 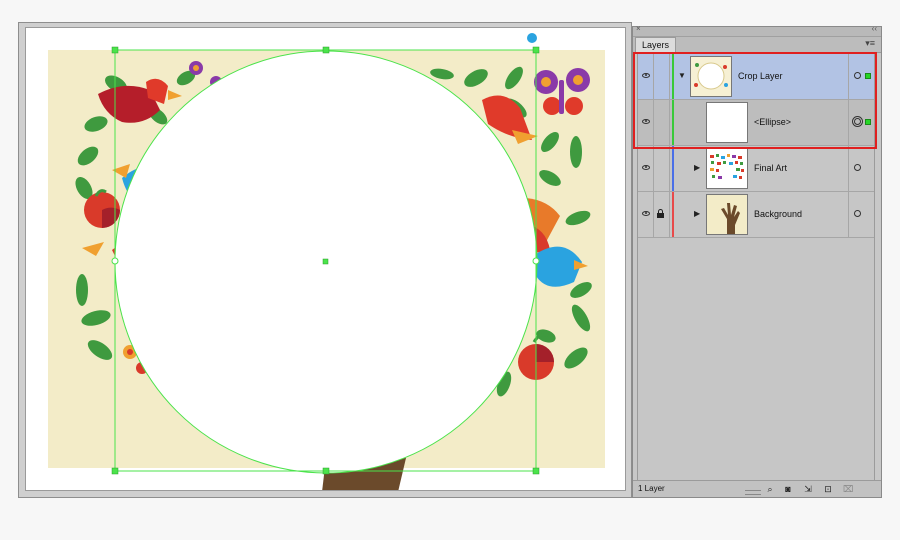 What do you see at coordinates (757, 30) in the screenshot?
I see `panel-titlebar: × ‹‹` at bounding box center [757, 30].